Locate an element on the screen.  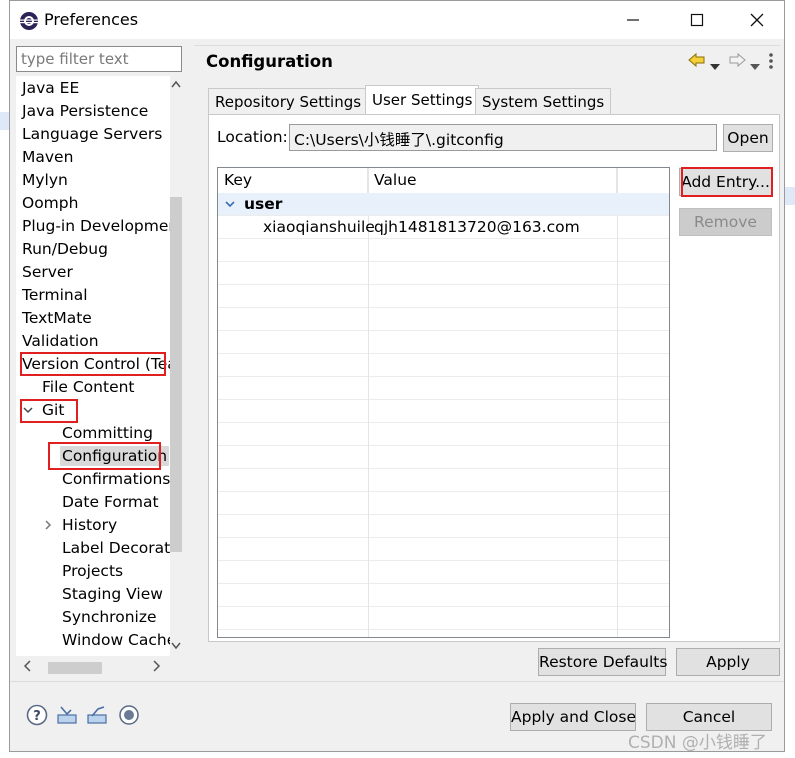
import-icon is located at coordinates (67, 715).